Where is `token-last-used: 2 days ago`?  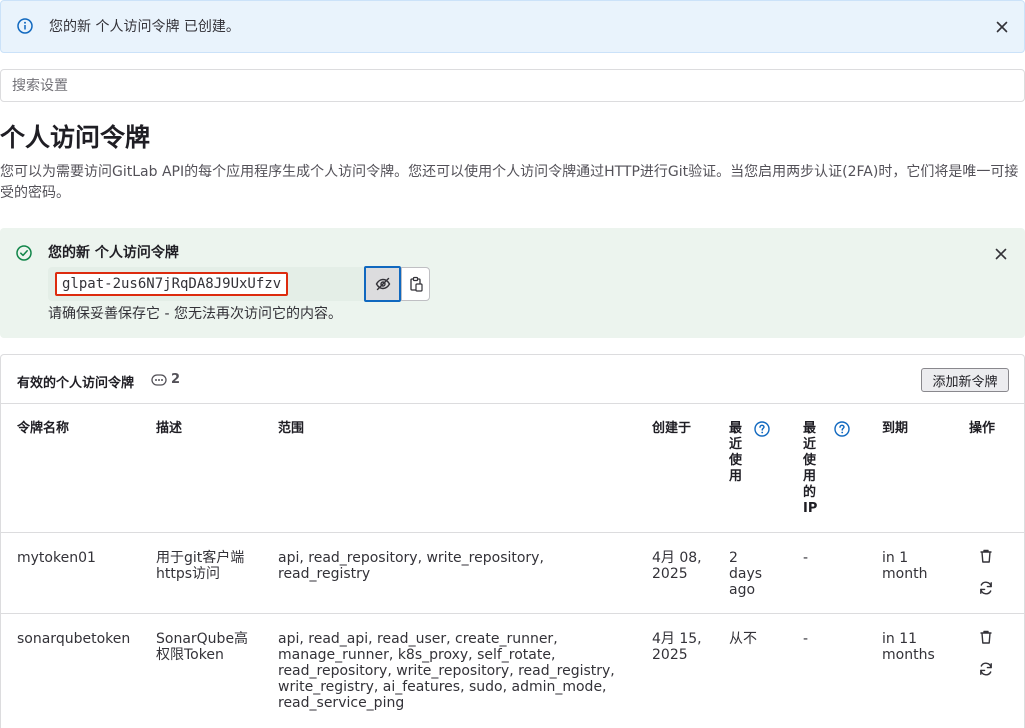
token-last-used: 2 days ago is located at coordinates (746, 574).